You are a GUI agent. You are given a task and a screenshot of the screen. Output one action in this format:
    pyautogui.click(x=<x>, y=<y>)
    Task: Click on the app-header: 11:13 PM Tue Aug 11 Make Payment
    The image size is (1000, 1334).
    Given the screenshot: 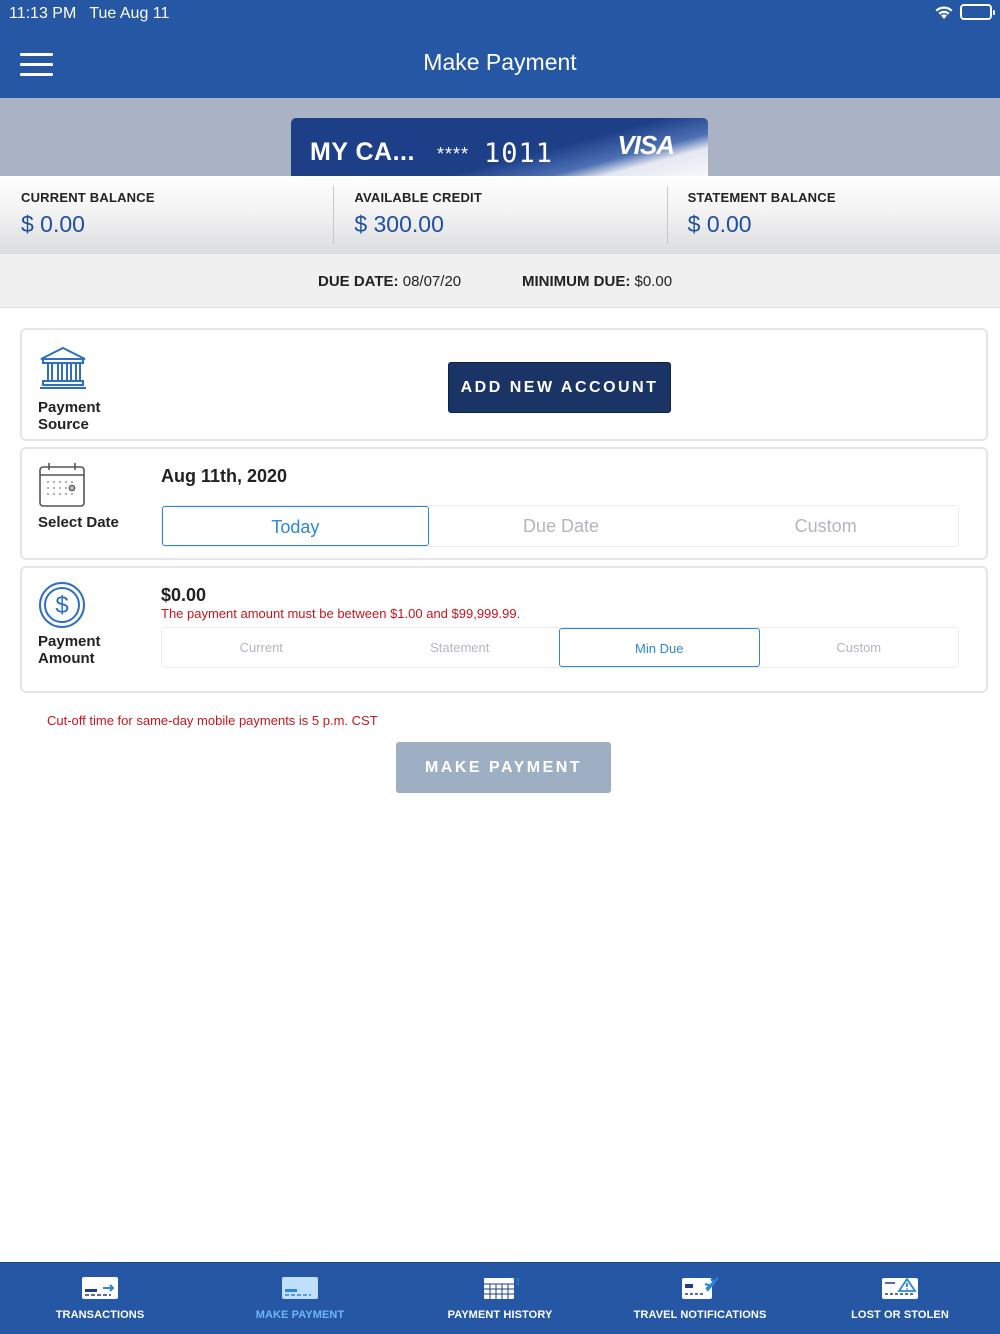 What is the action you would take?
    pyautogui.click(x=500, y=49)
    